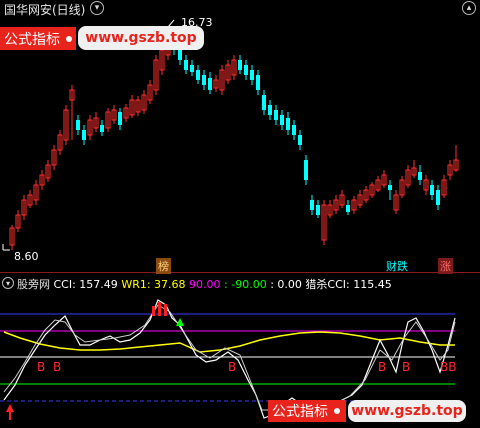 Image resolution: width=480 pixels, height=428 pixels. What do you see at coordinates (397, 266) in the screenshot?
I see `marker-caidie: 财跌` at bounding box center [397, 266].